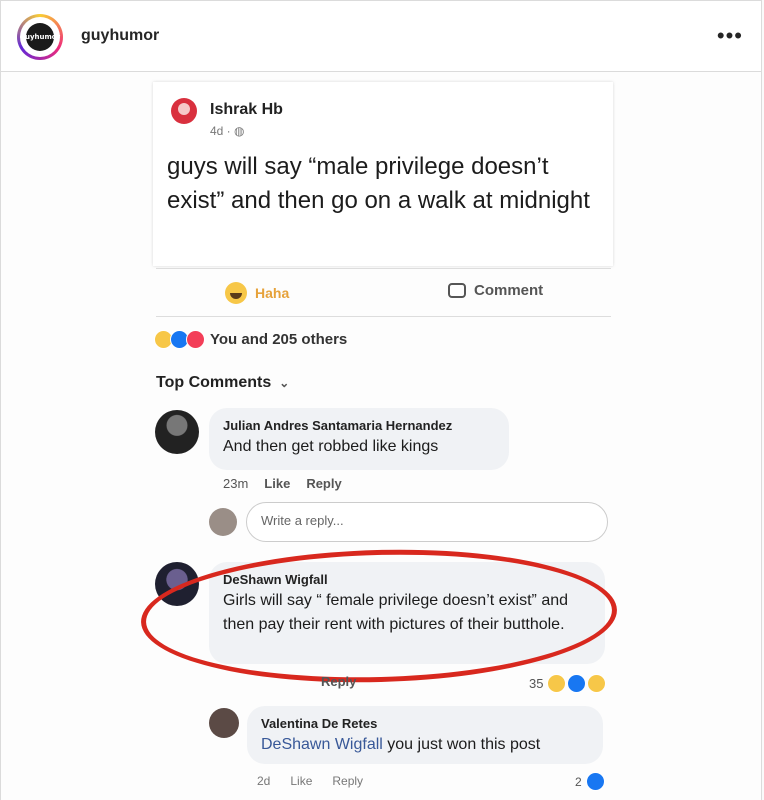 The image size is (764, 800). I want to click on comment-author: Valentina De Retes, so click(319, 723).